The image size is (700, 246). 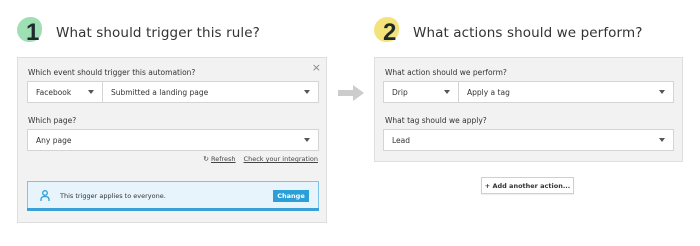 I want to click on refresh-link: ↻ Refresh, so click(x=219, y=159).